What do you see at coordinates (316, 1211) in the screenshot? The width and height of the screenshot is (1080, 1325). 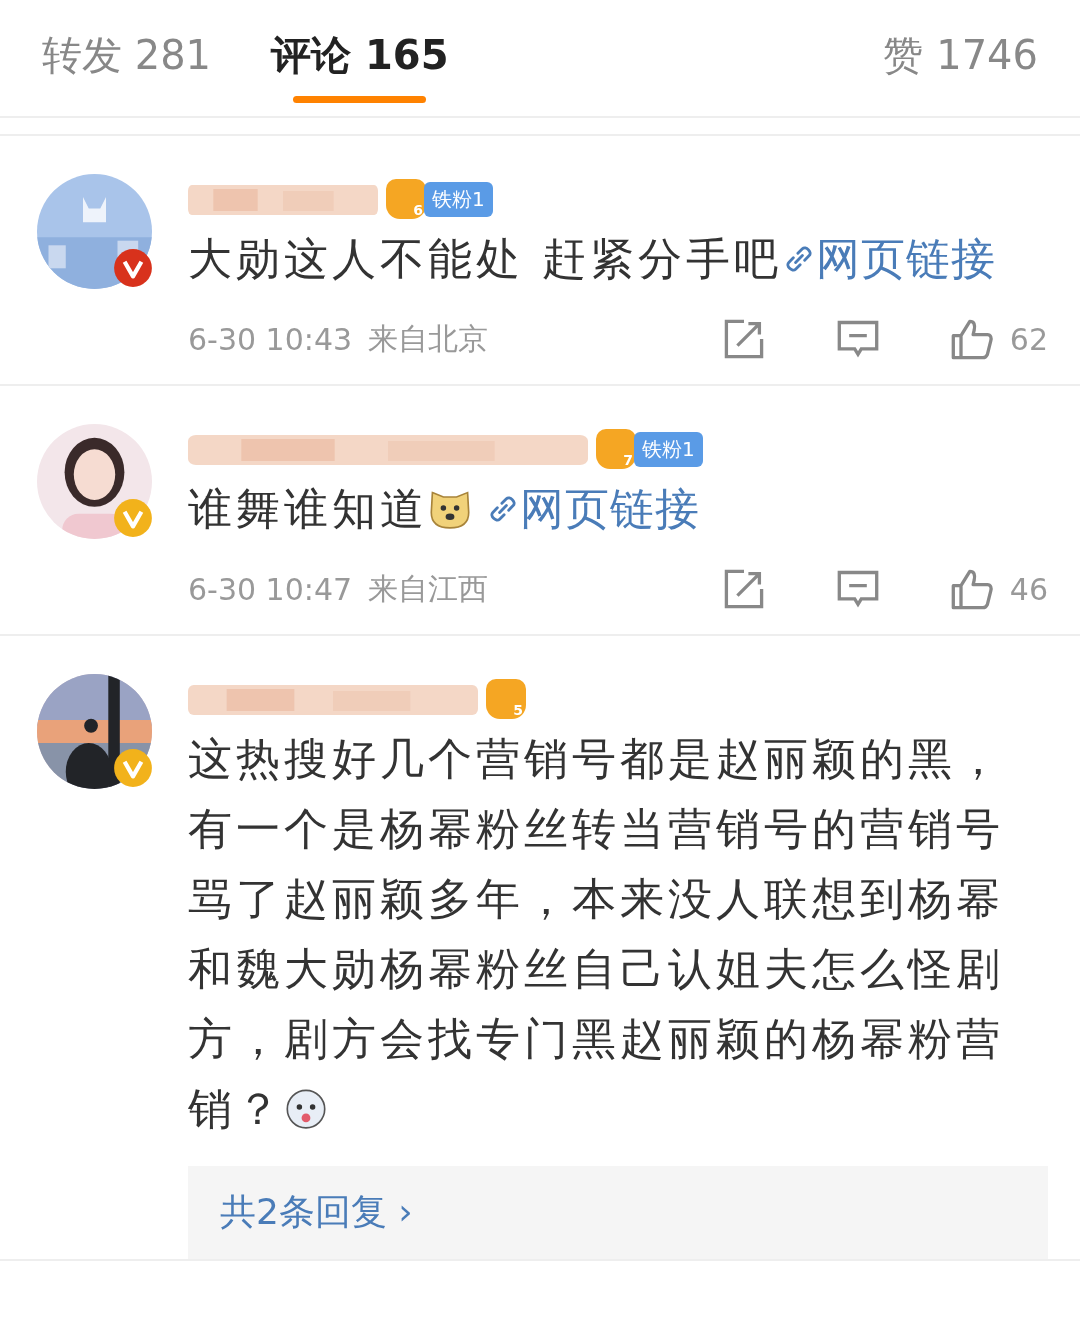 I see `replies-link: 共2条回复 ›` at bounding box center [316, 1211].